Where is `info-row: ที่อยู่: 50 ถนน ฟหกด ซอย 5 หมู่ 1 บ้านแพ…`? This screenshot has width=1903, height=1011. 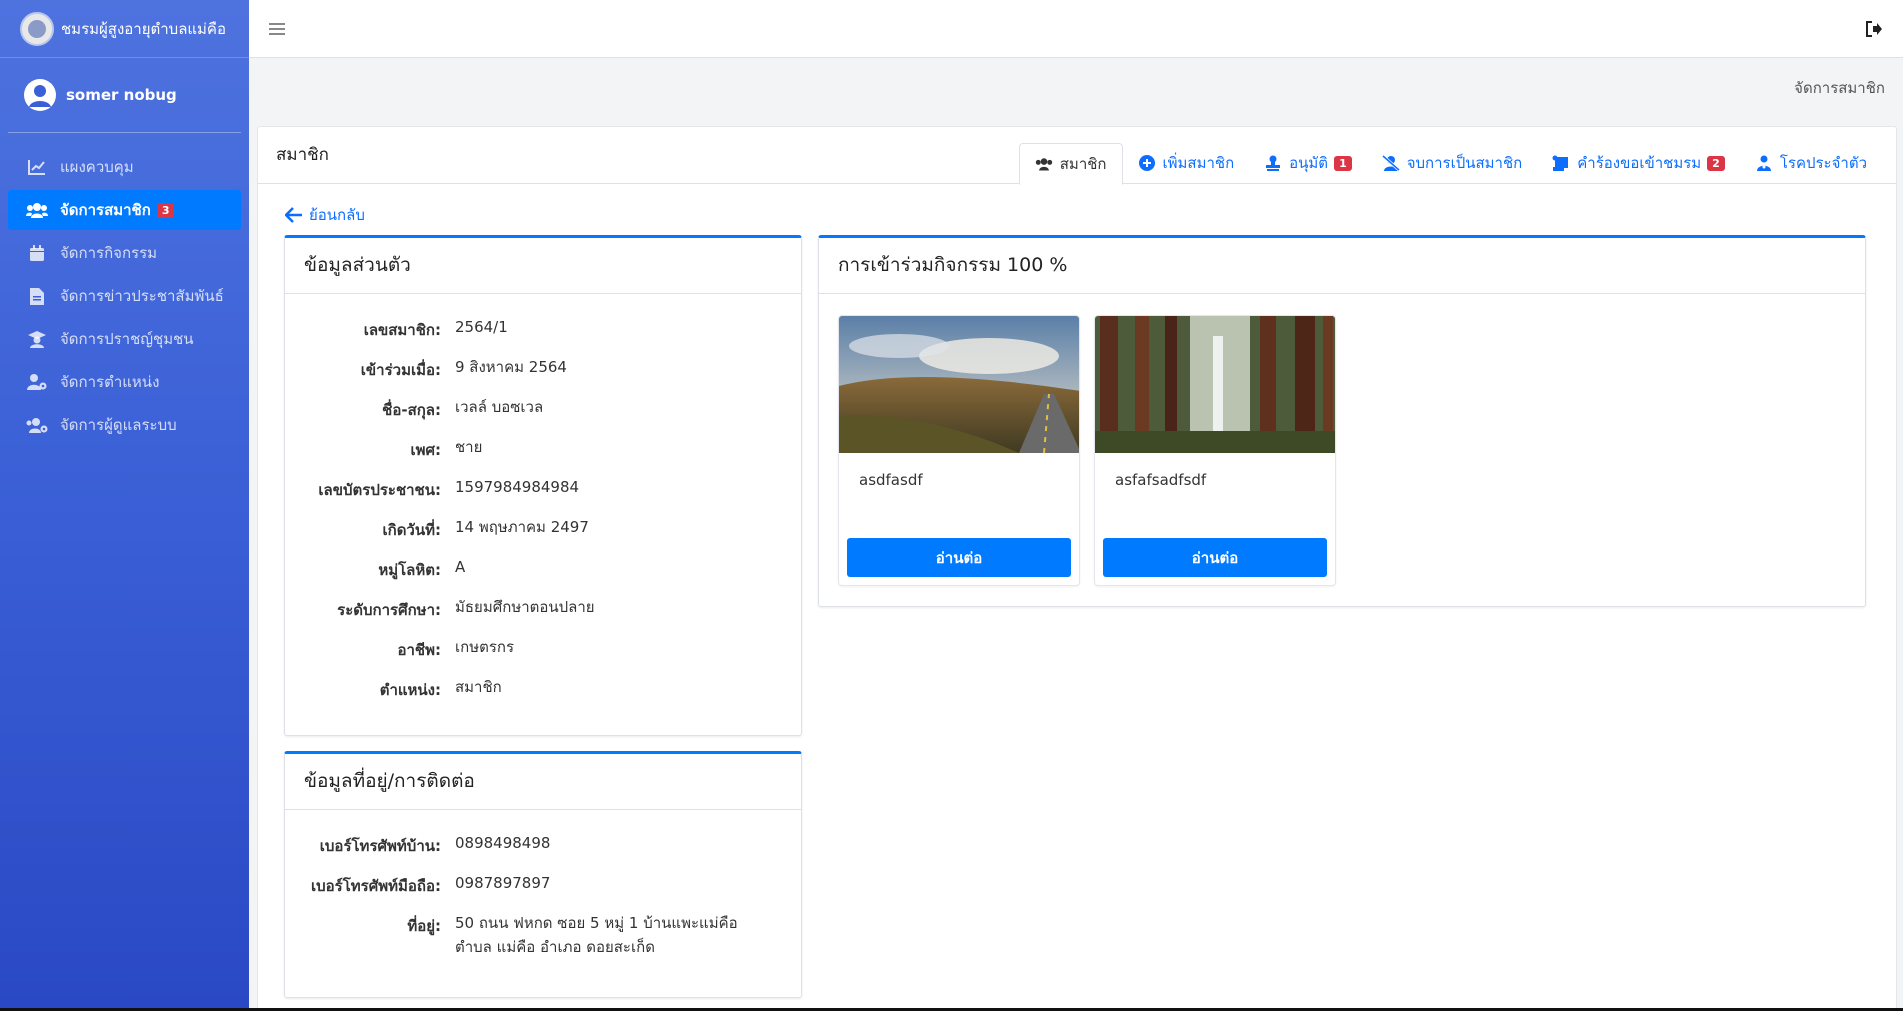
info-row: ที่อยู่: 50 ถนน ฟหกด ซอย 5 หมู่ 1 บ้านแพ… is located at coordinates (572, 935).